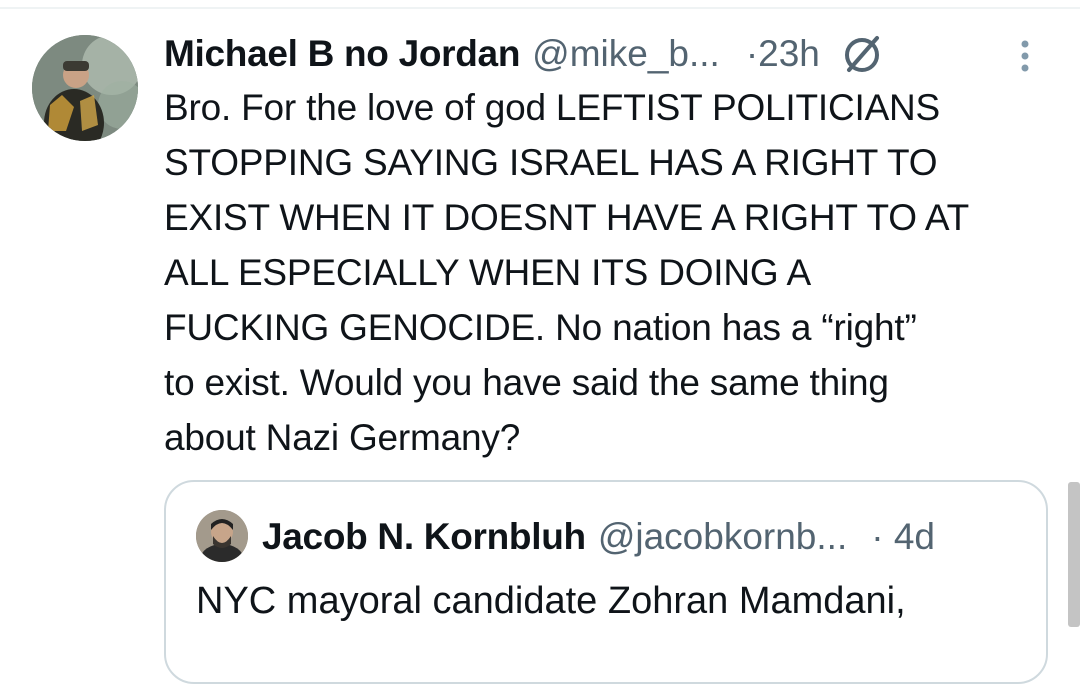 The height and width of the screenshot is (684, 1080). I want to click on quote-author-avatar, so click(222, 536).